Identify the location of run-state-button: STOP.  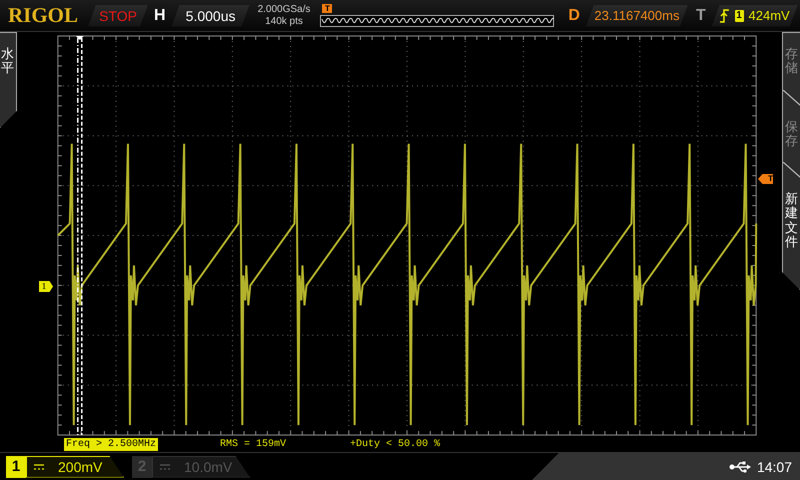
(118, 15).